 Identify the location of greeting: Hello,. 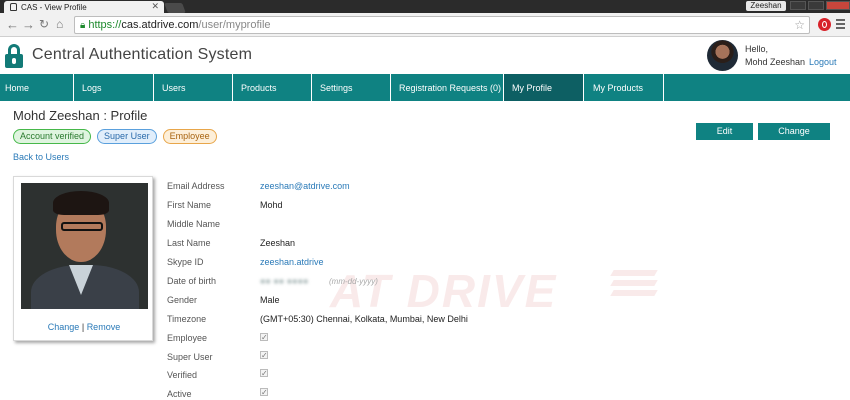
(757, 49).